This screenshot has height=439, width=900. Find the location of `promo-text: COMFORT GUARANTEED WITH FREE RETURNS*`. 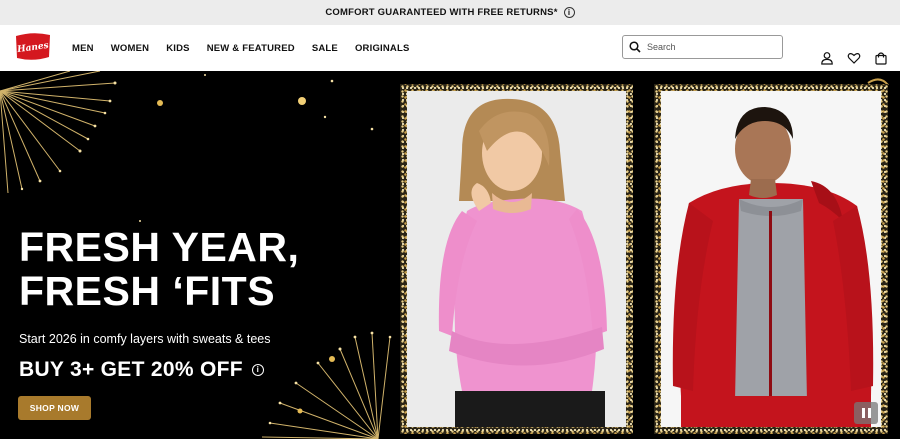

promo-text: COMFORT GUARANTEED WITH FREE RETURNS* is located at coordinates (441, 12).